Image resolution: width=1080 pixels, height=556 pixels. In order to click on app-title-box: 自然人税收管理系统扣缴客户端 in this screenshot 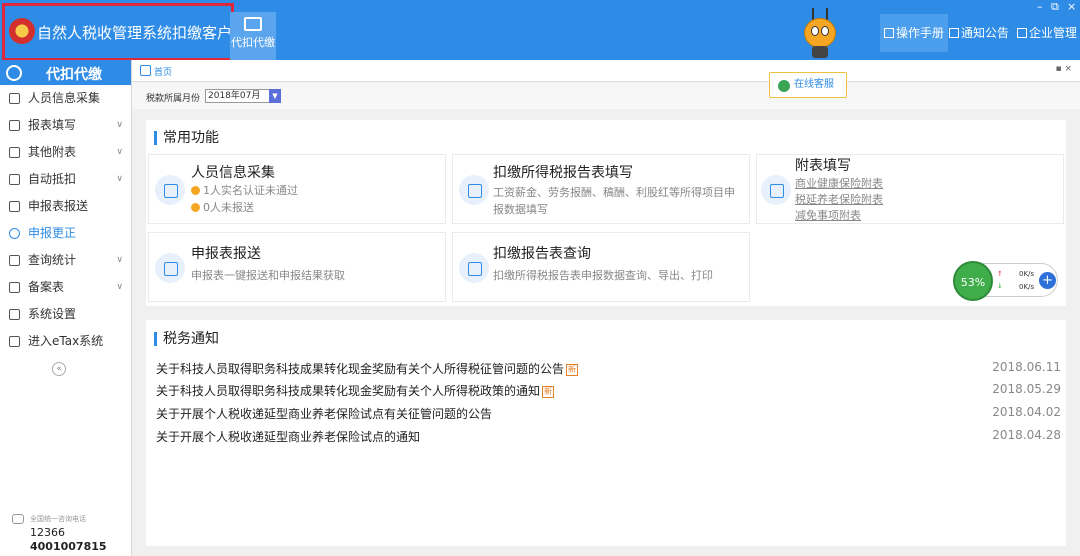, I will do `click(124, 32)`.